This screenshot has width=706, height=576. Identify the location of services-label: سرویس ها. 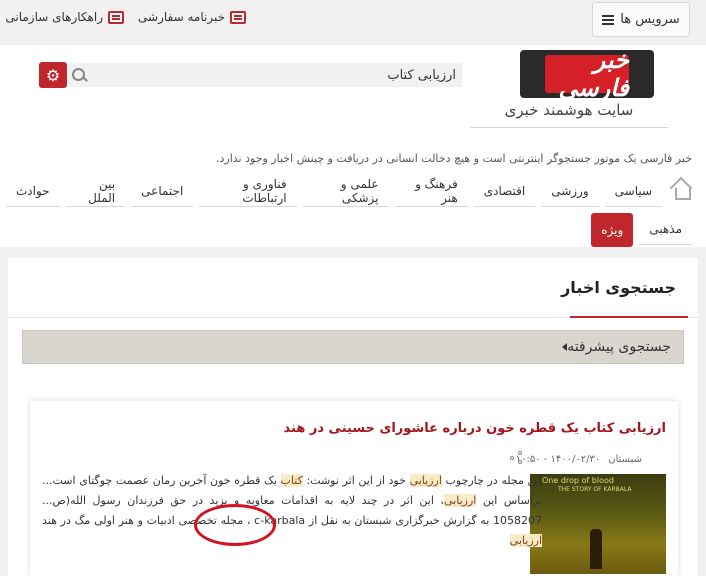
(650, 19).